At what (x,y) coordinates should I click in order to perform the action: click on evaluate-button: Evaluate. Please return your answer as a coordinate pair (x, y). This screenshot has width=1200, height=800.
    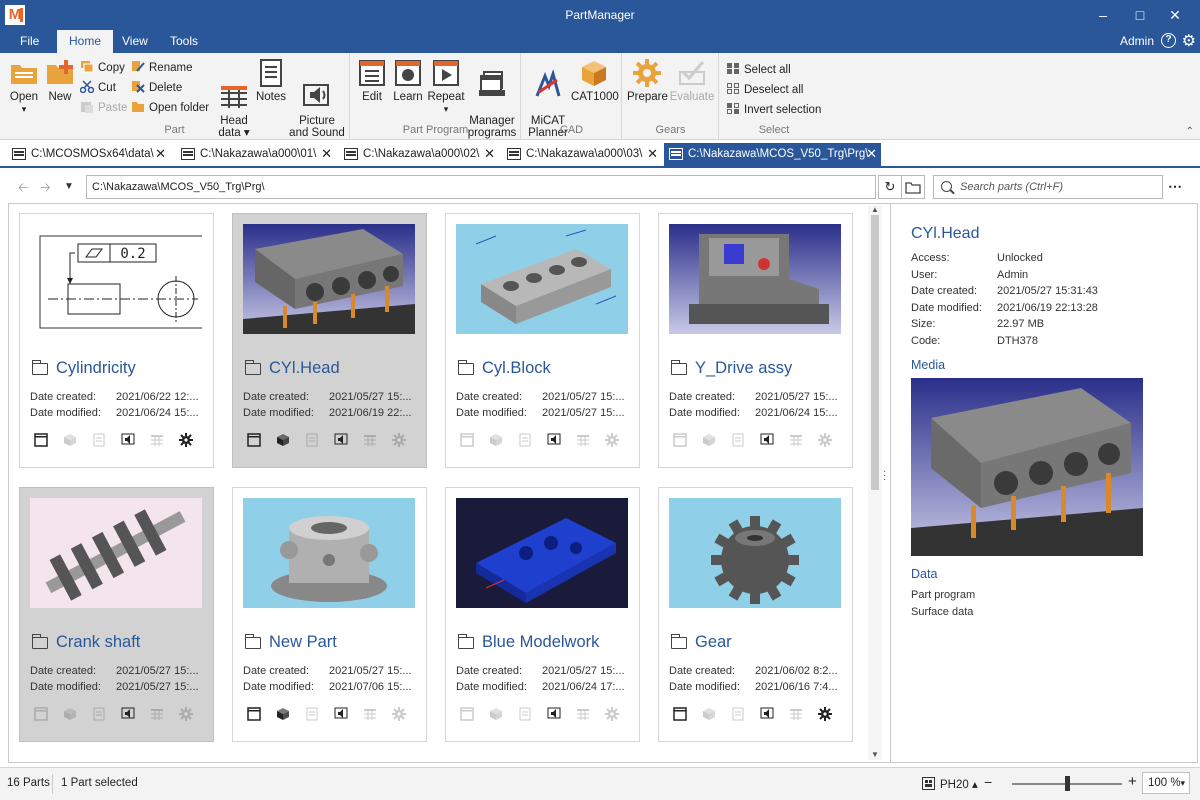
    Looking at the image, I should click on (692, 80).